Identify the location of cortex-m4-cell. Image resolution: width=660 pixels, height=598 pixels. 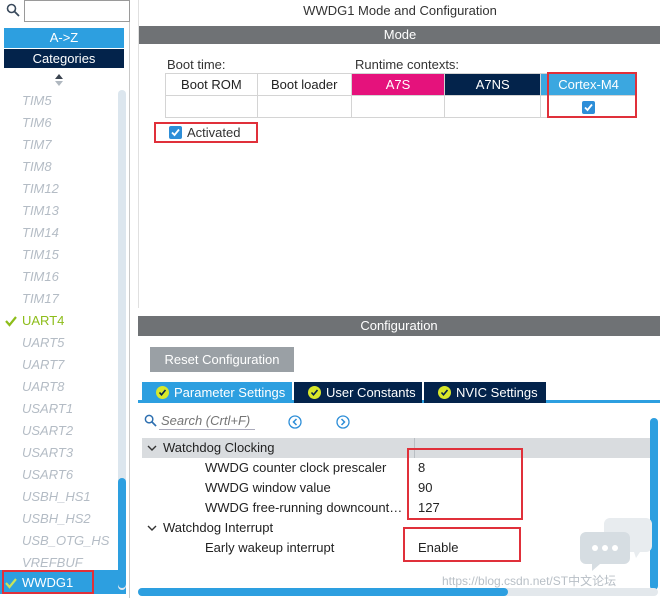
(588, 106).